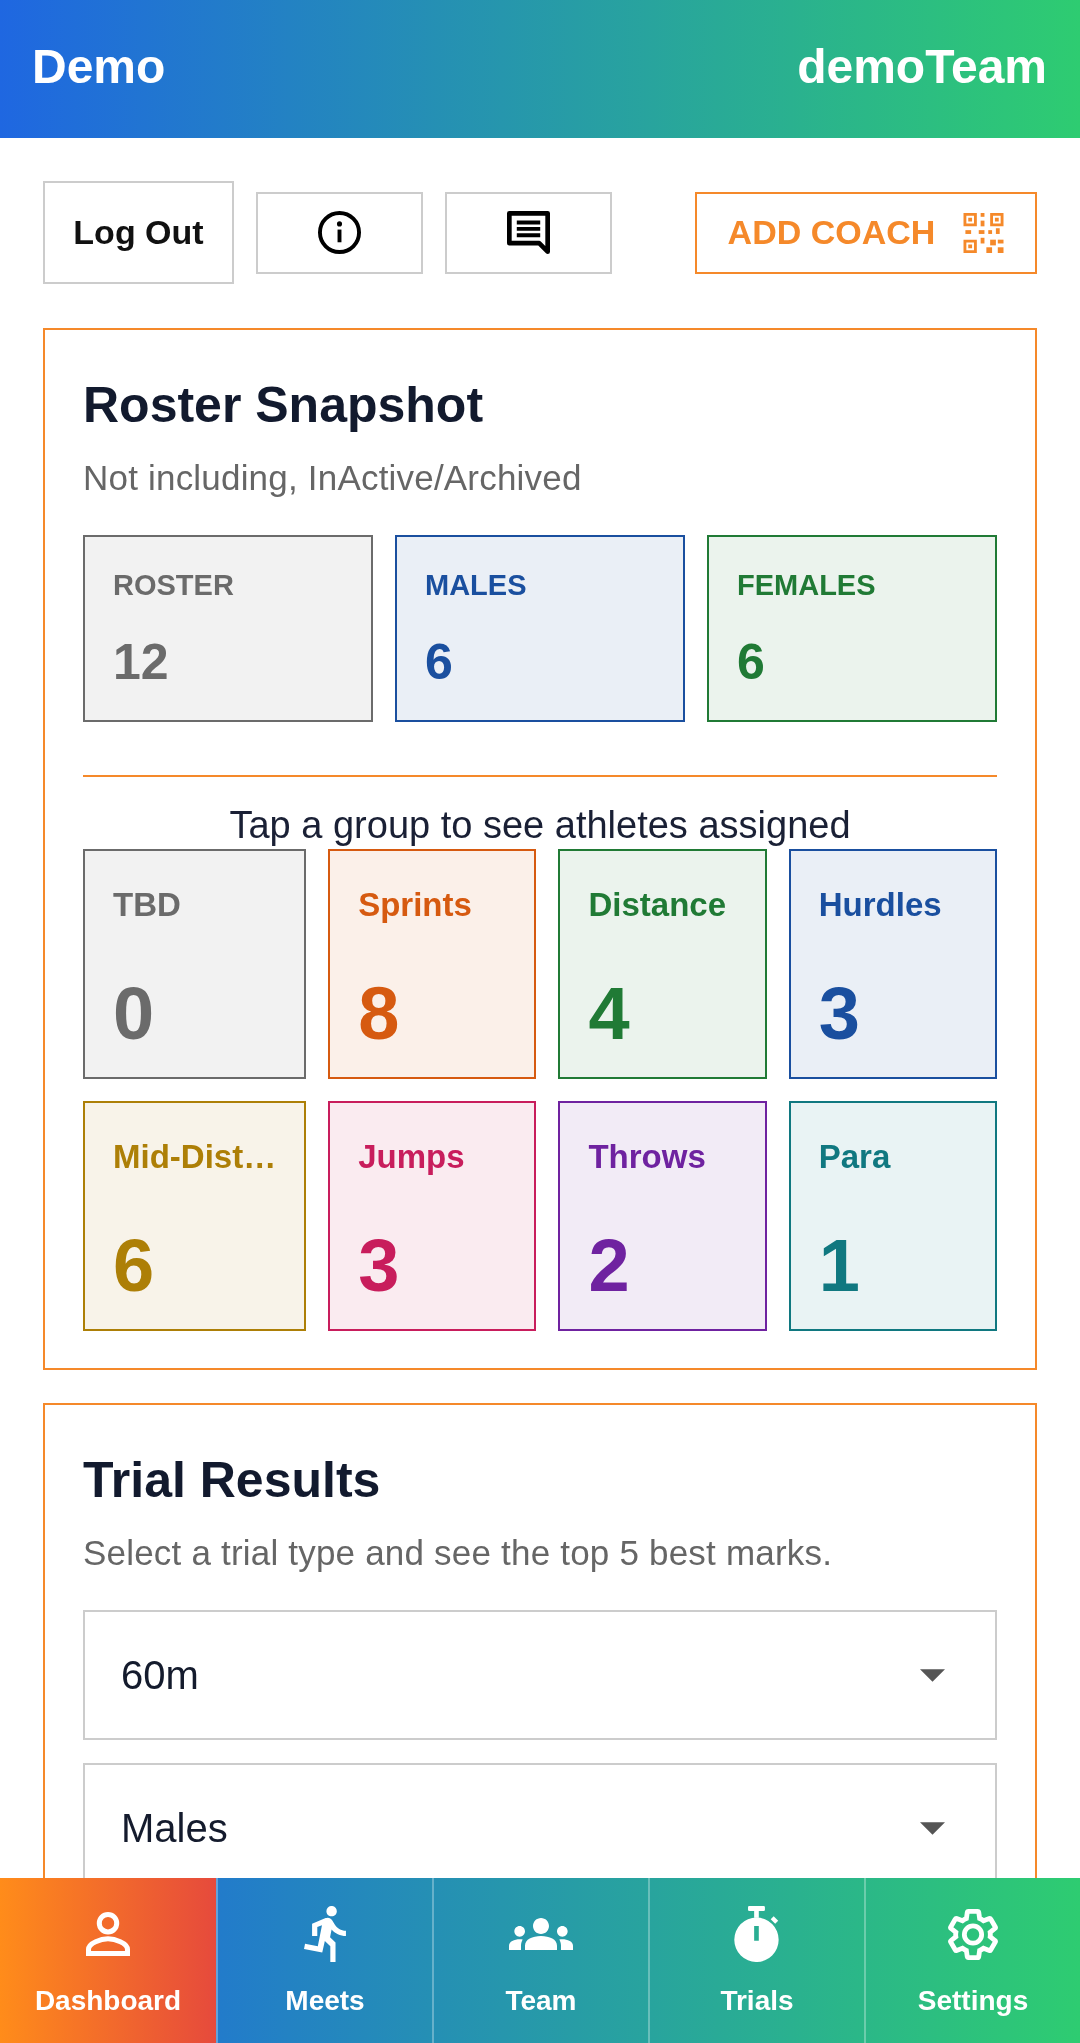 This screenshot has width=1080, height=2043. I want to click on group-tile: Mid-Dist… 6, so click(195, 1216).